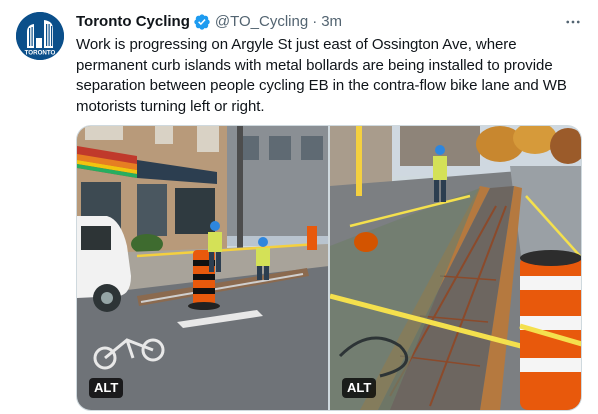 The height and width of the screenshot is (414, 598). I want to click on avatar-label: TORONTO, so click(40, 53).